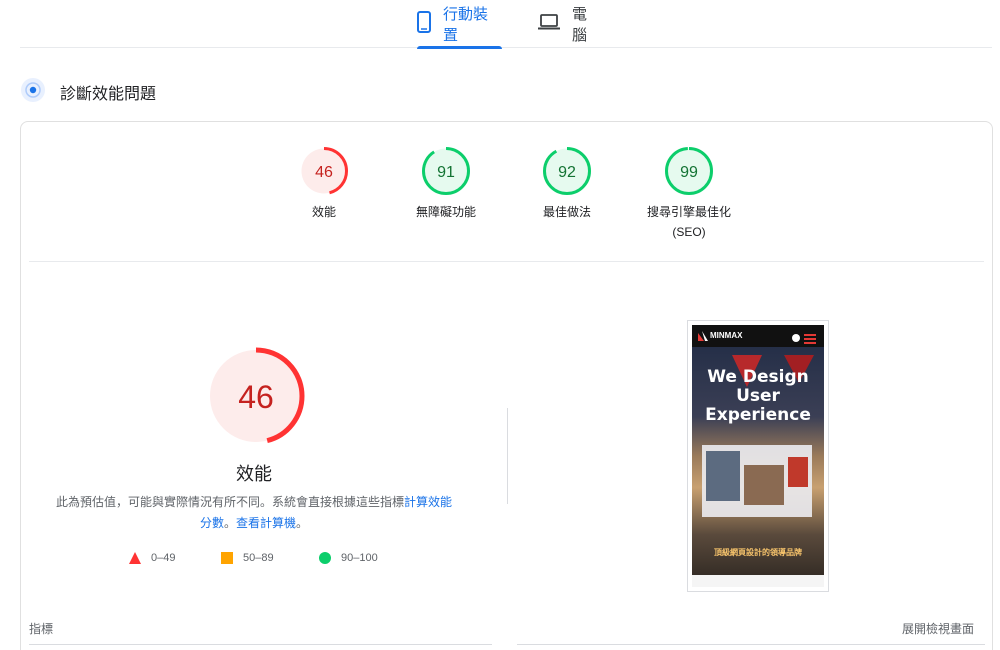 This screenshot has height=650, width=1000. What do you see at coordinates (41, 629) in the screenshot?
I see `metrics-heading: 指標` at bounding box center [41, 629].